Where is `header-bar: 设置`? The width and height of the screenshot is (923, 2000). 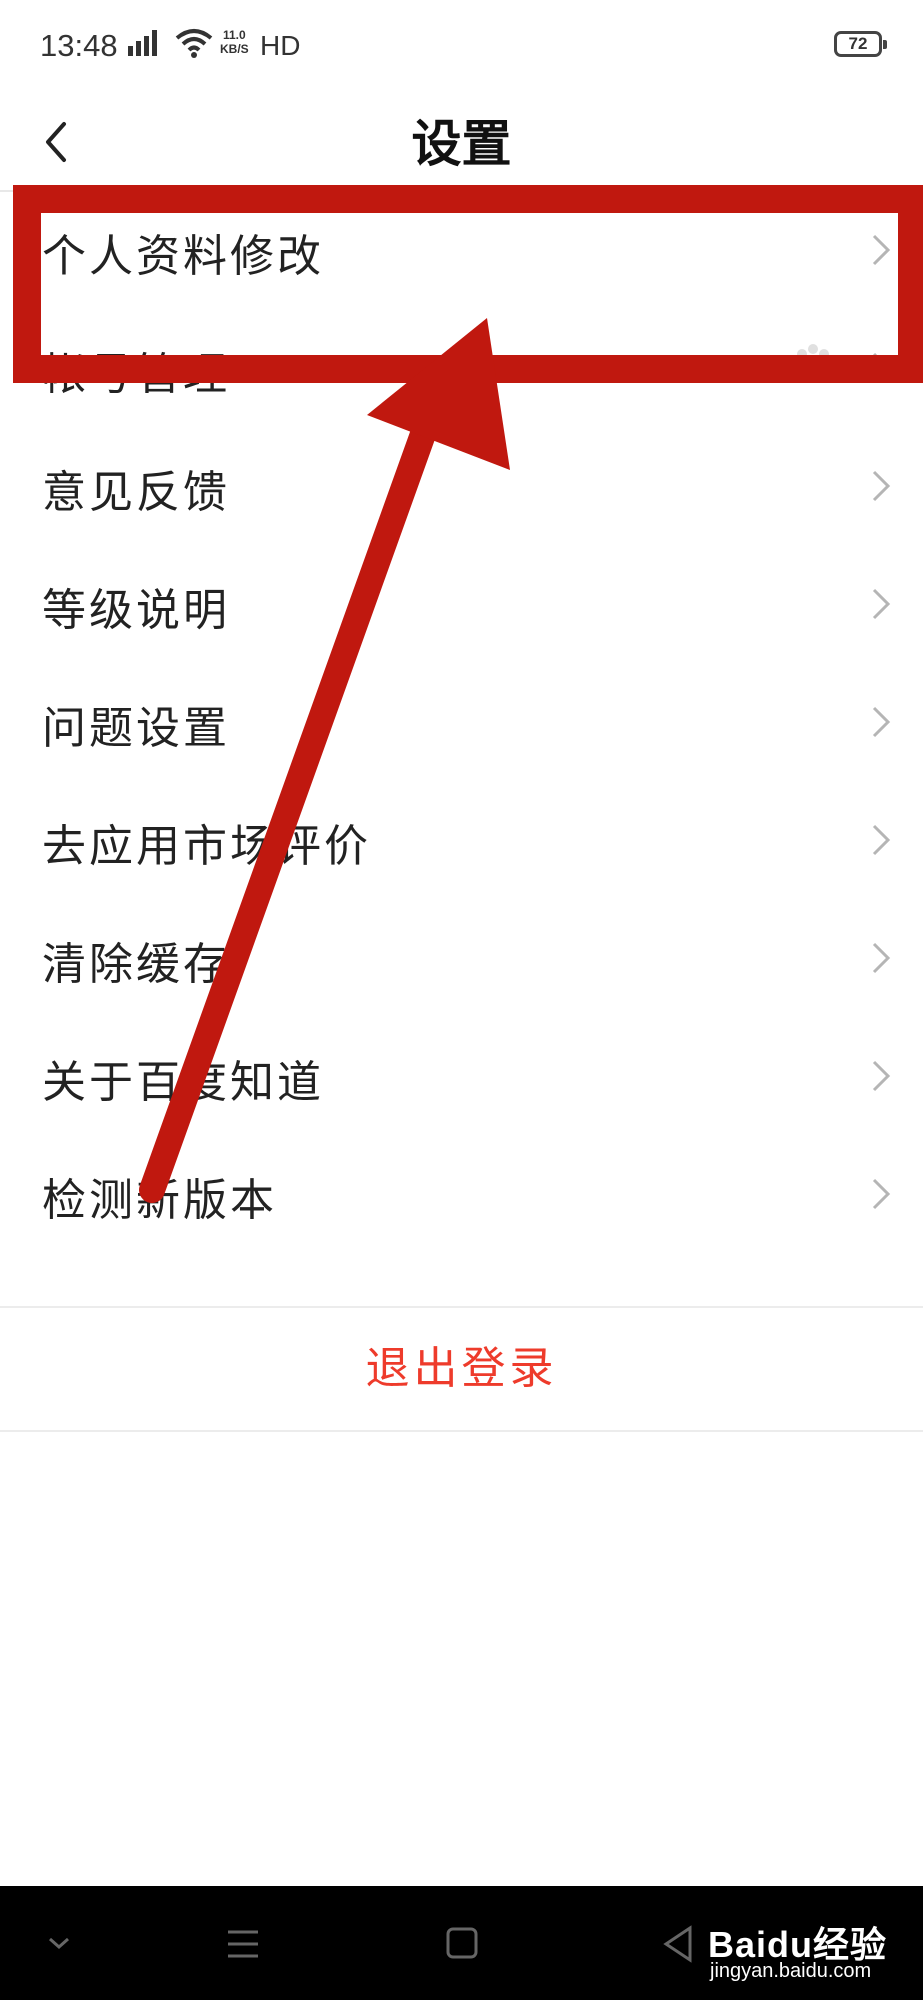
header-bar: 设置 is located at coordinates (461, 142).